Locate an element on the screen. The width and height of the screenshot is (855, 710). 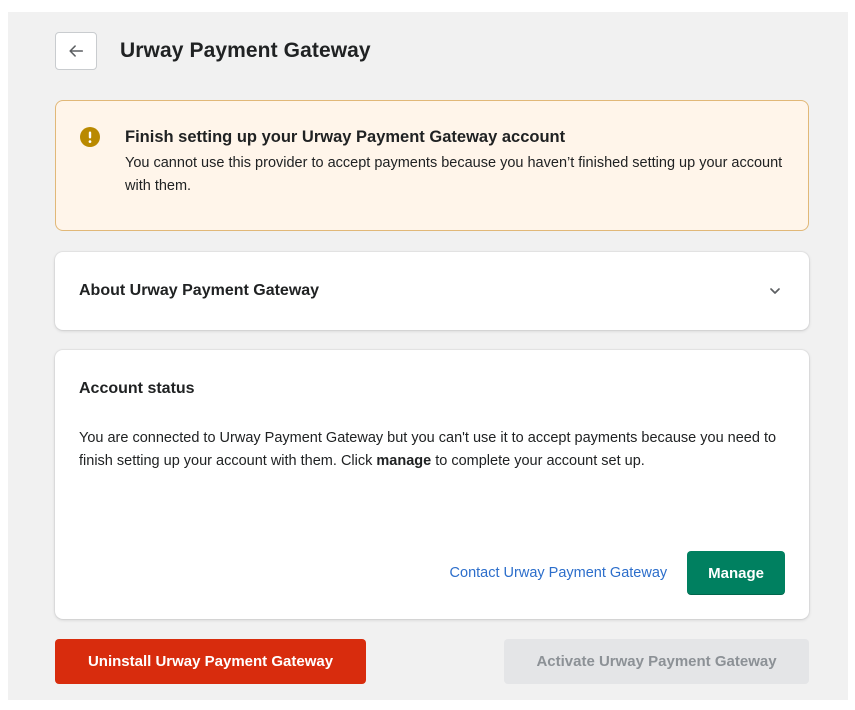
about-title: About Urway Payment Gateway is located at coordinates (199, 290).